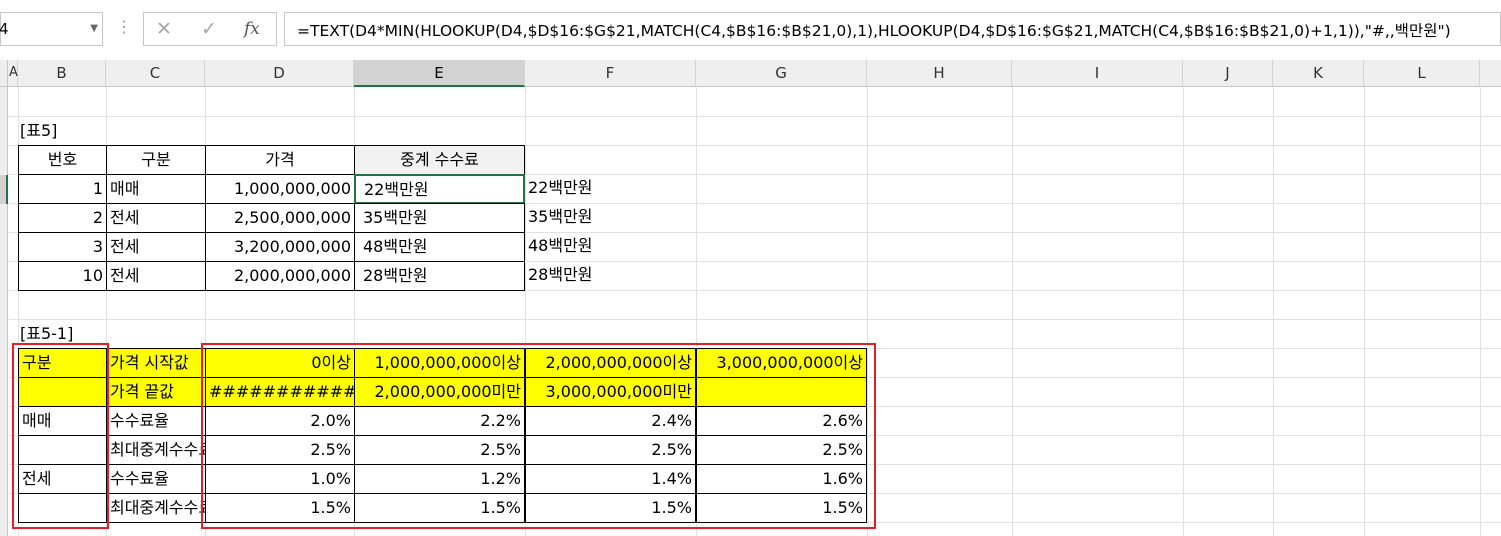 This screenshot has width=1501, height=536. Describe the element at coordinates (610, 450) in the screenshot. I see `table51-cell-f: 2.5%` at that location.